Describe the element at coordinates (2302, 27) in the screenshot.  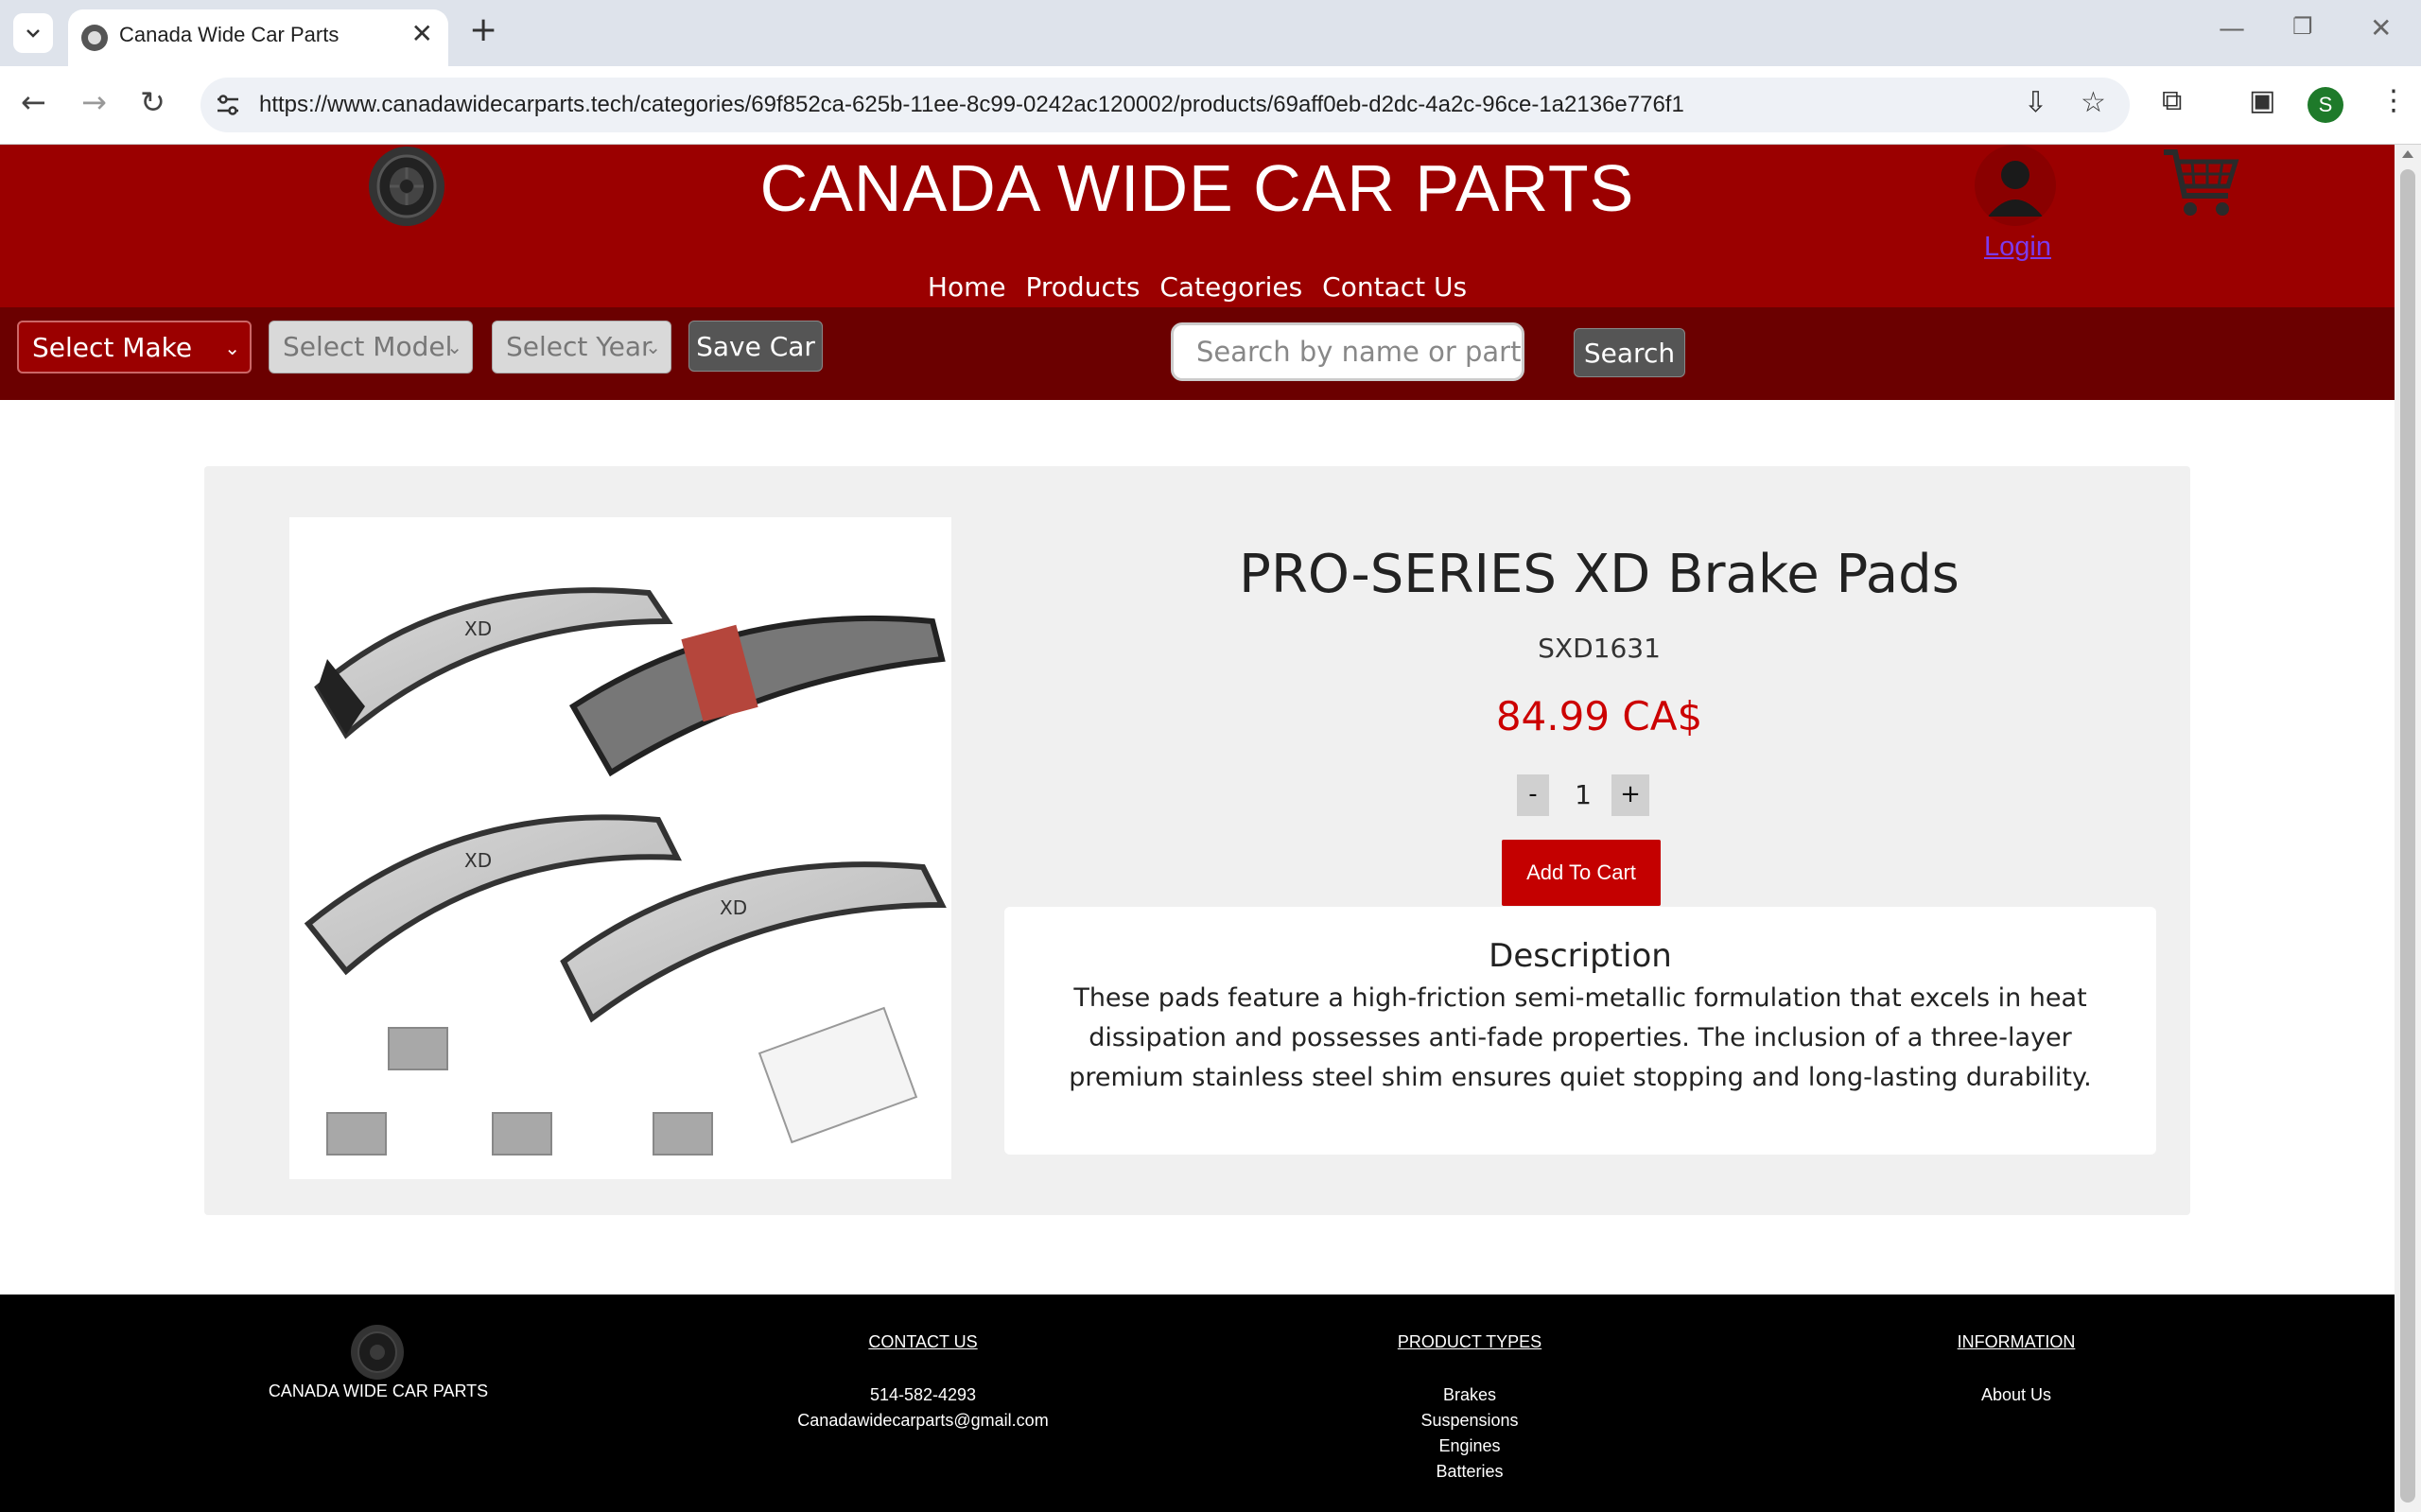
I see `restore-icon: ❐` at that location.